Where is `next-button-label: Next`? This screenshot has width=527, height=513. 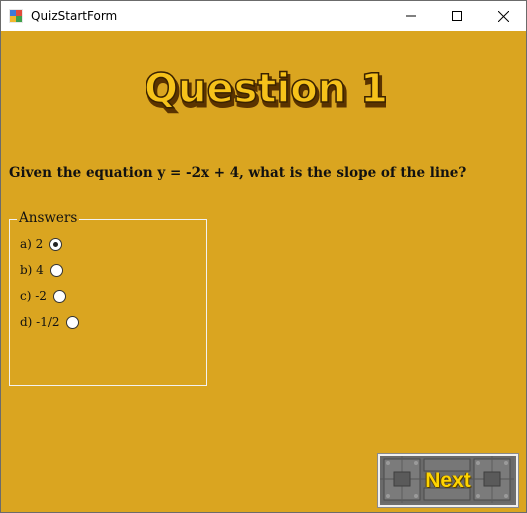
next-button-label: Next is located at coordinates (448, 480).